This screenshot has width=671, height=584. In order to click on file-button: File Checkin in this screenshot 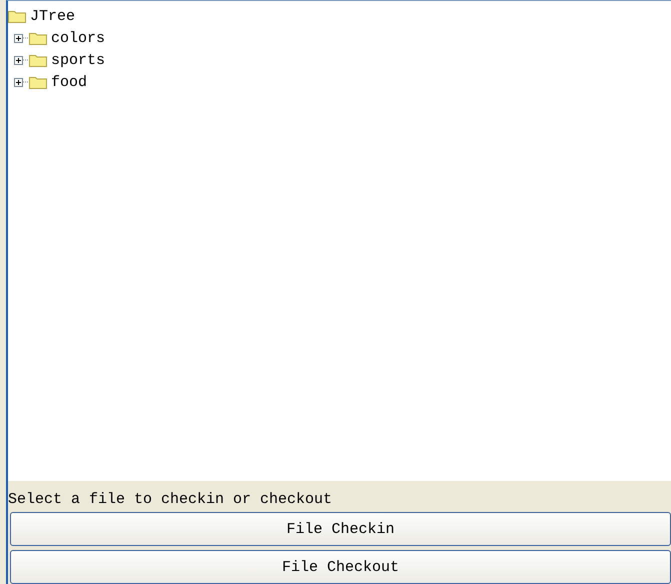, I will do `click(340, 529)`.